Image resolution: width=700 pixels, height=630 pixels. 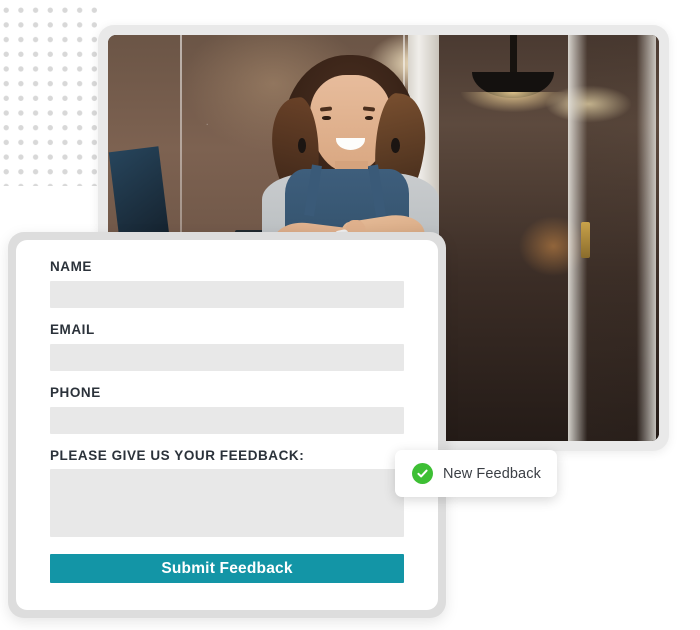 I want to click on photo-pendant-rod, so click(x=514, y=54).